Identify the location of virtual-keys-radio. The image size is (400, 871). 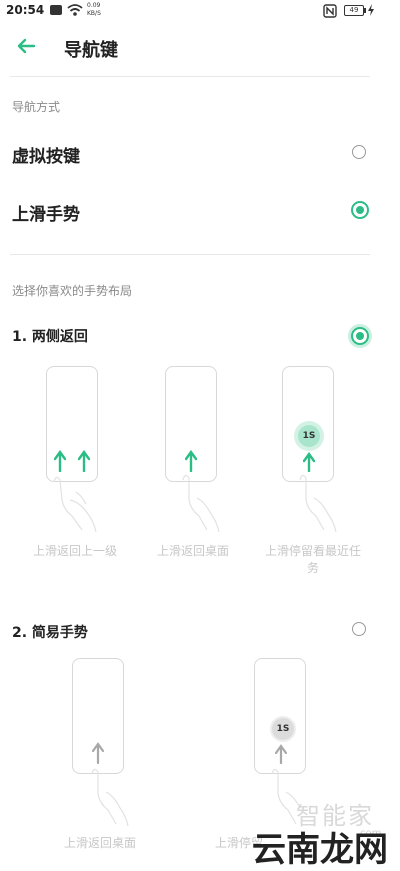
(359, 152).